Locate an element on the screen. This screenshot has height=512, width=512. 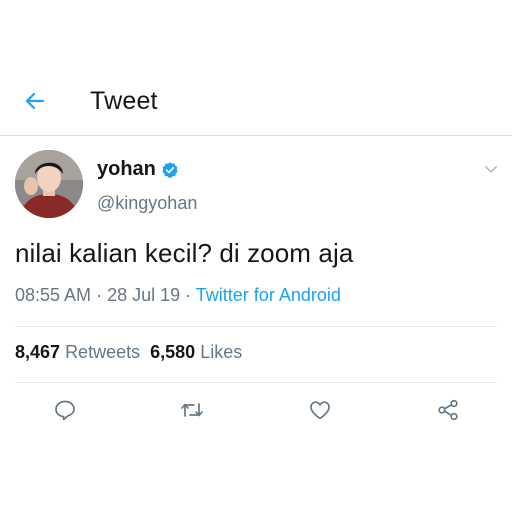
retweet-icon is located at coordinates (192, 412).